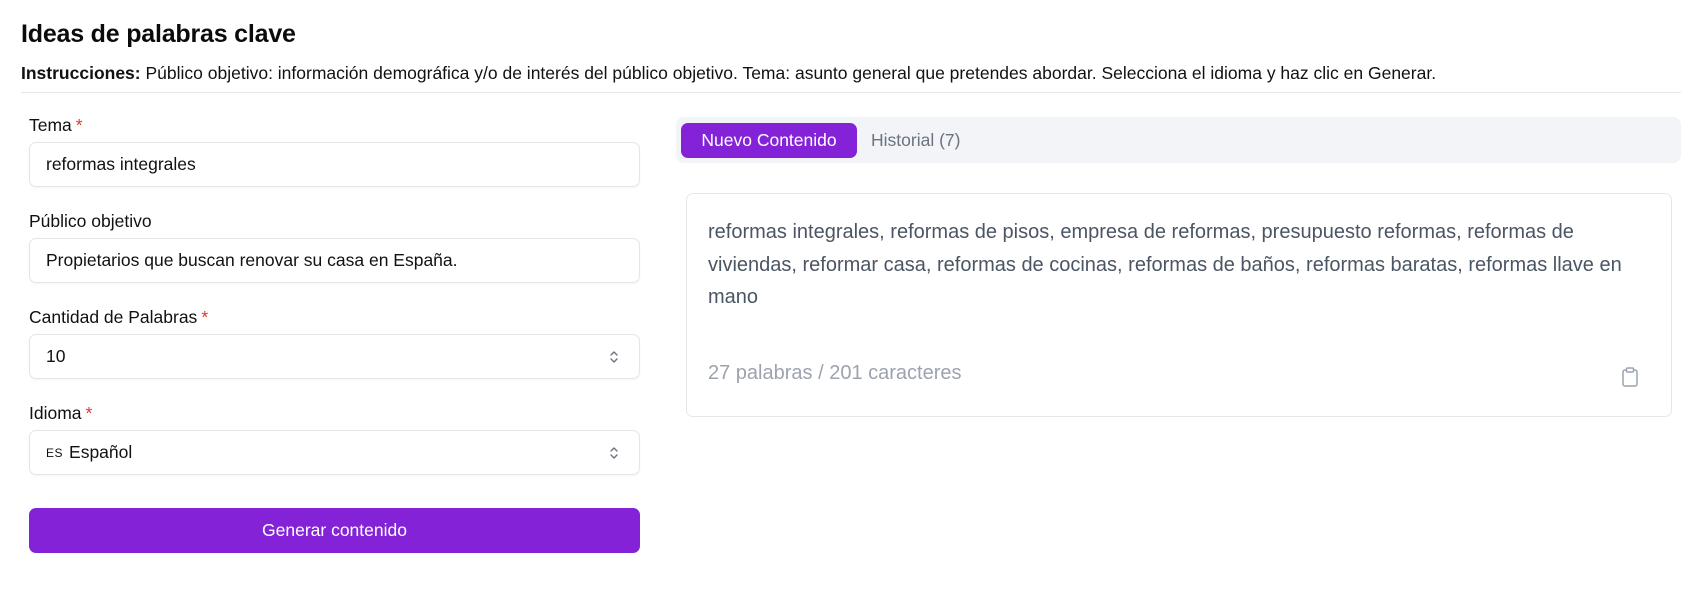 Image resolution: width=1694 pixels, height=613 pixels. I want to click on tab-history: Historial (7), so click(915, 140).